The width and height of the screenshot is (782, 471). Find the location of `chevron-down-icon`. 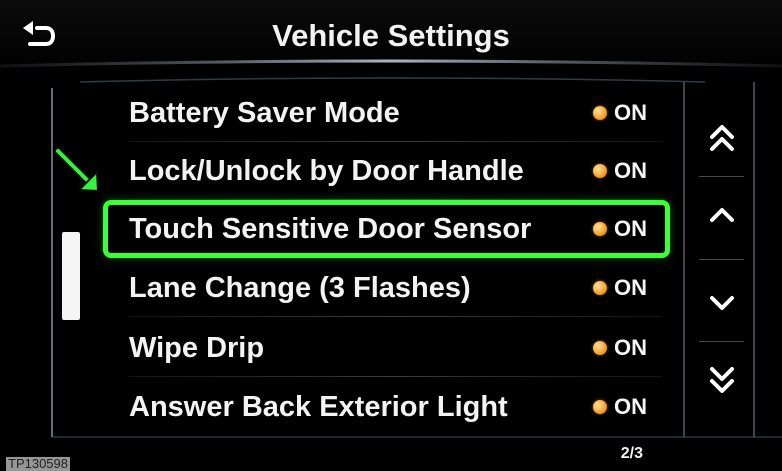

chevron-down-icon is located at coordinates (722, 303).